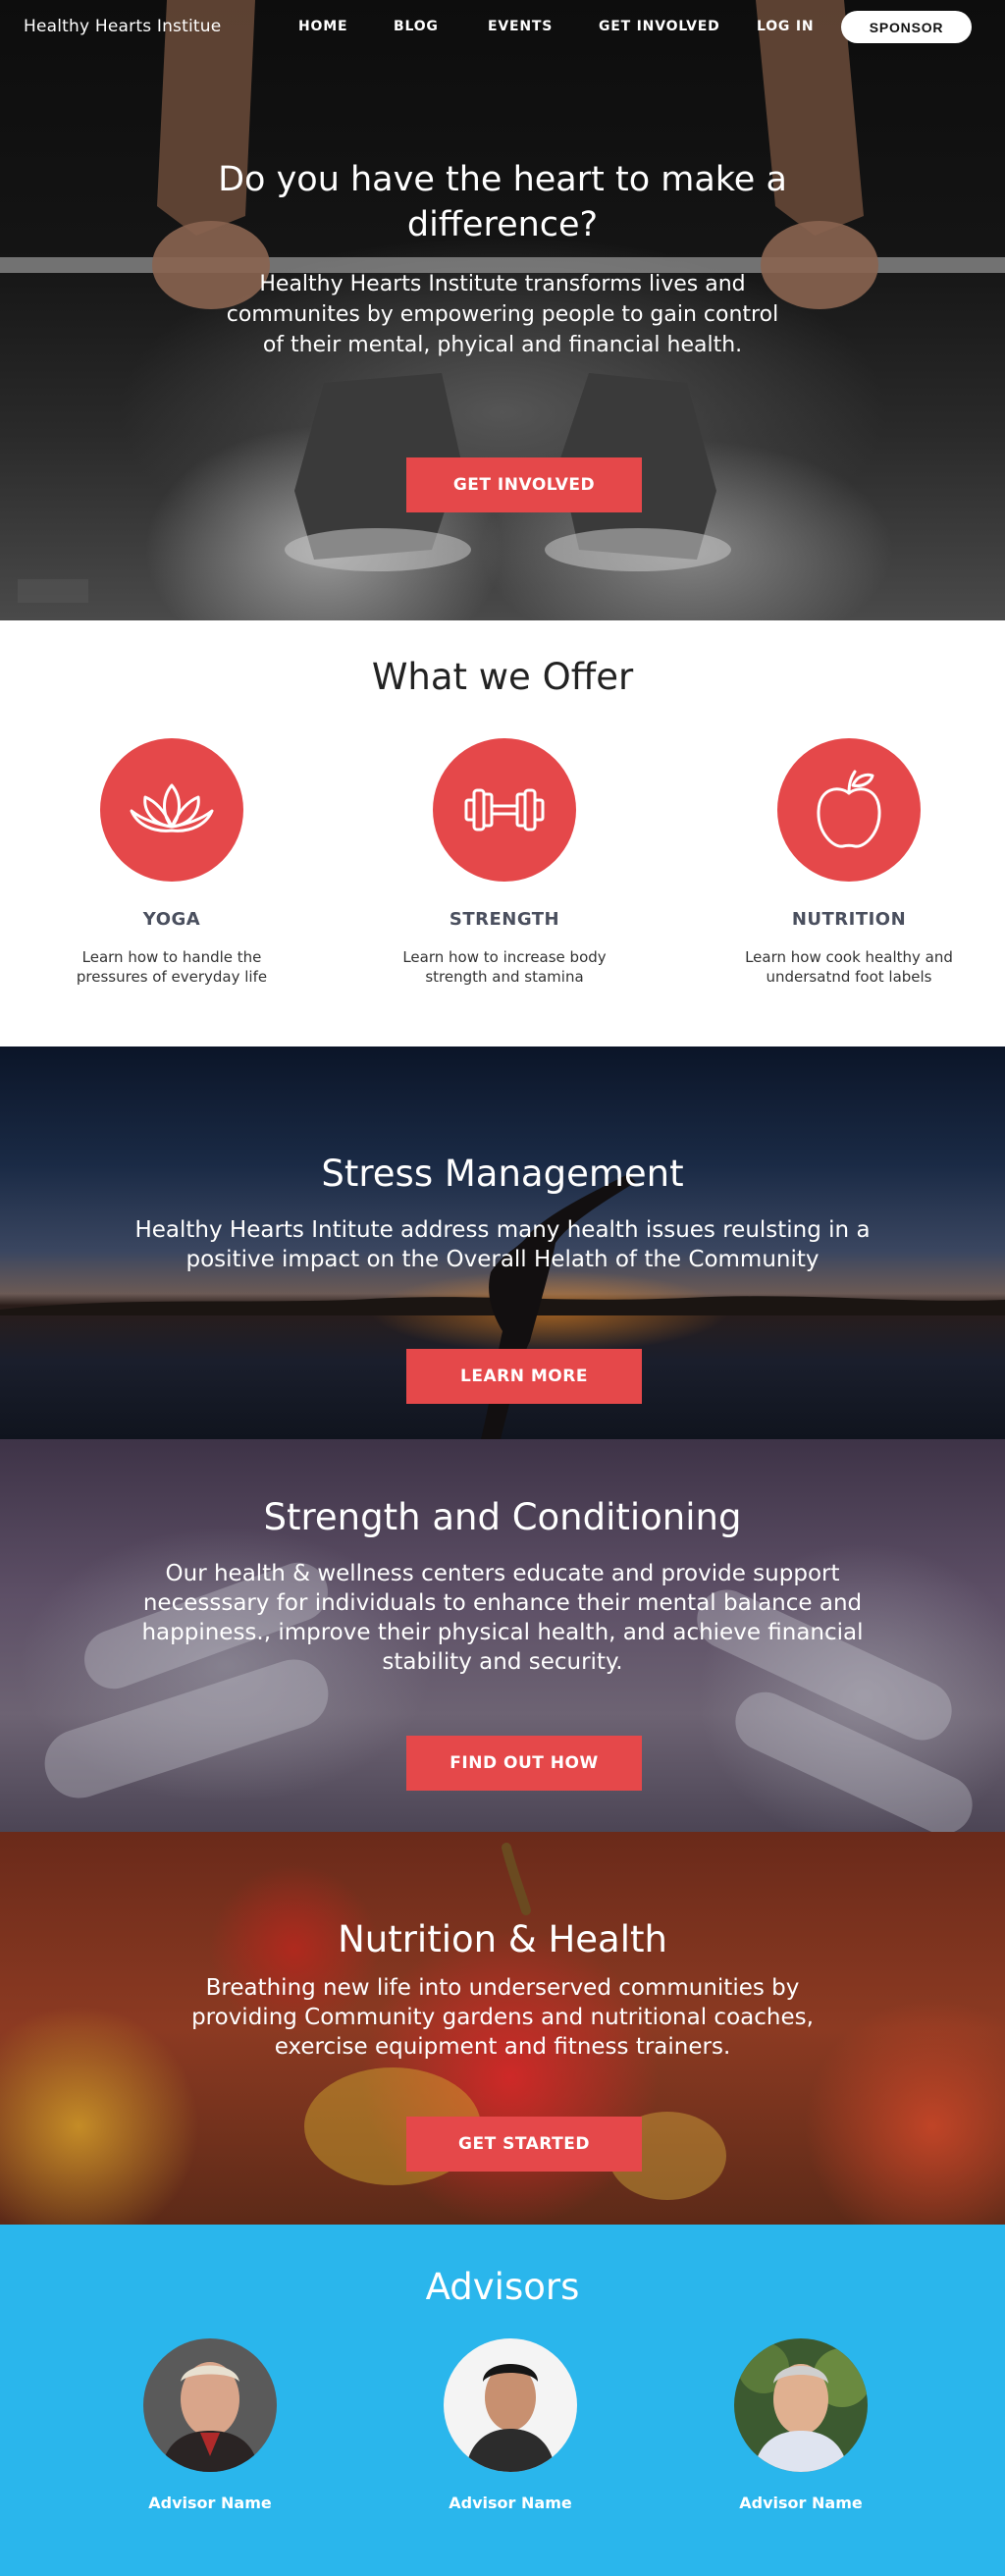  Describe the element at coordinates (906, 27) in the screenshot. I see `sponsor-button: SPONSOR` at that location.